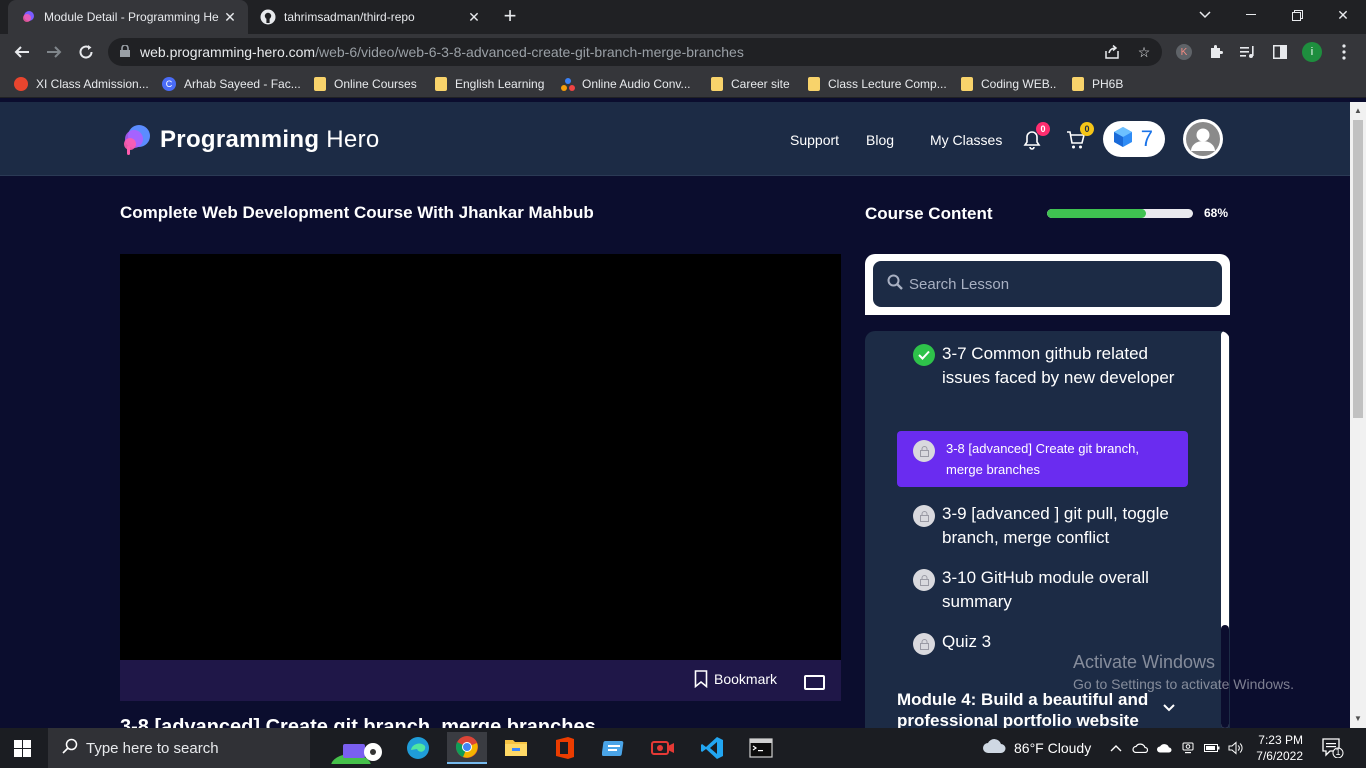 Image resolution: width=1366 pixels, height=768 pixels. I want to click on star-icon: ☆, so click(1144, 52).